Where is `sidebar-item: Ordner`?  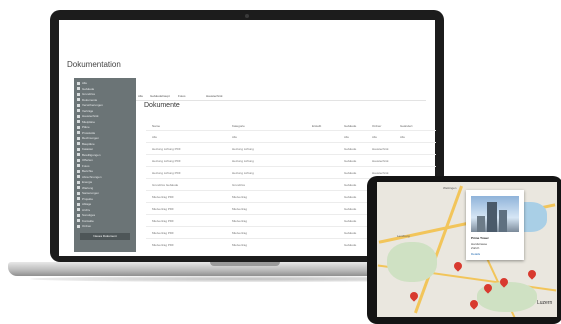 sidebar-item: Ordner is located at coordinates (105, 226).